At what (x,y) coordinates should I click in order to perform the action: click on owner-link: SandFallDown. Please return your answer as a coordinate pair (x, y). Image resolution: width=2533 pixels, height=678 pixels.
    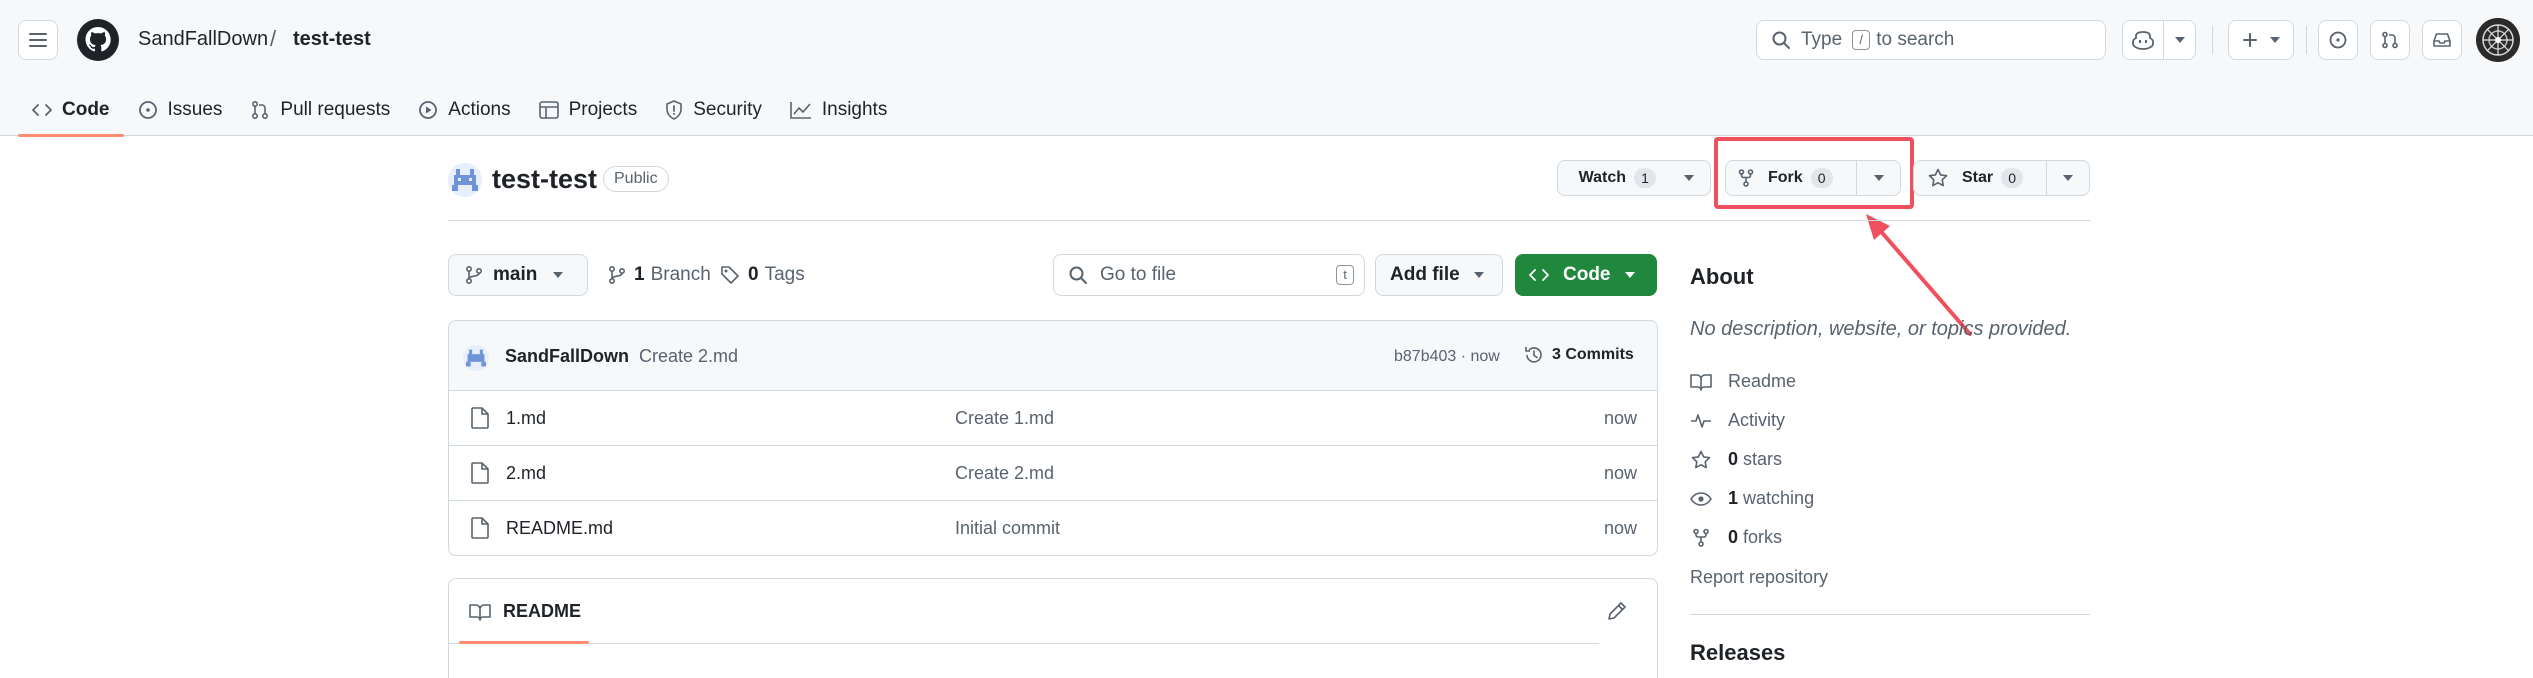
    Looking at the image, I should click on (203, 39).